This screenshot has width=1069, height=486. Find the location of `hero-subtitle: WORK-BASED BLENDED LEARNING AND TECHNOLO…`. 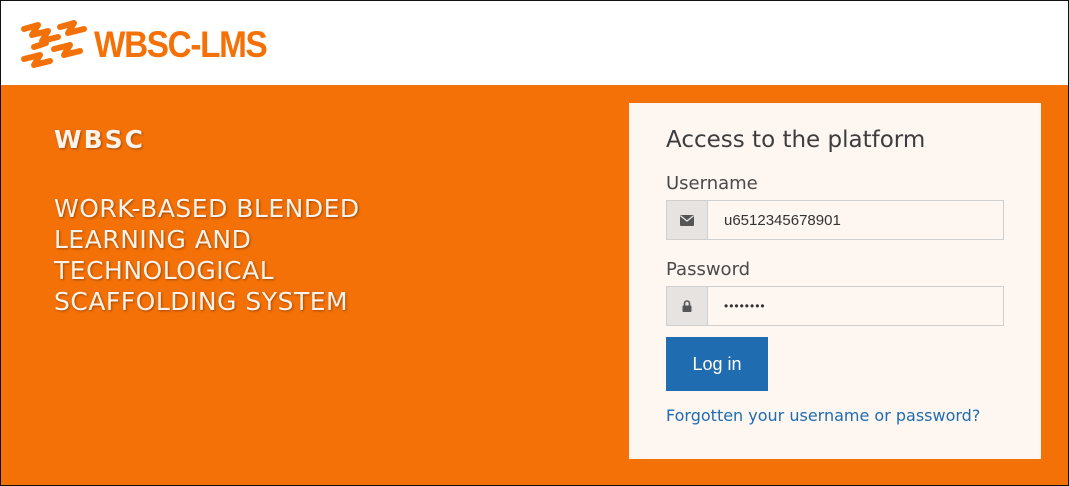

hero-subtitle: WORK-BASED BLENDED LEARNING AND TECHNOLO… is located at coordinates (207, 255).